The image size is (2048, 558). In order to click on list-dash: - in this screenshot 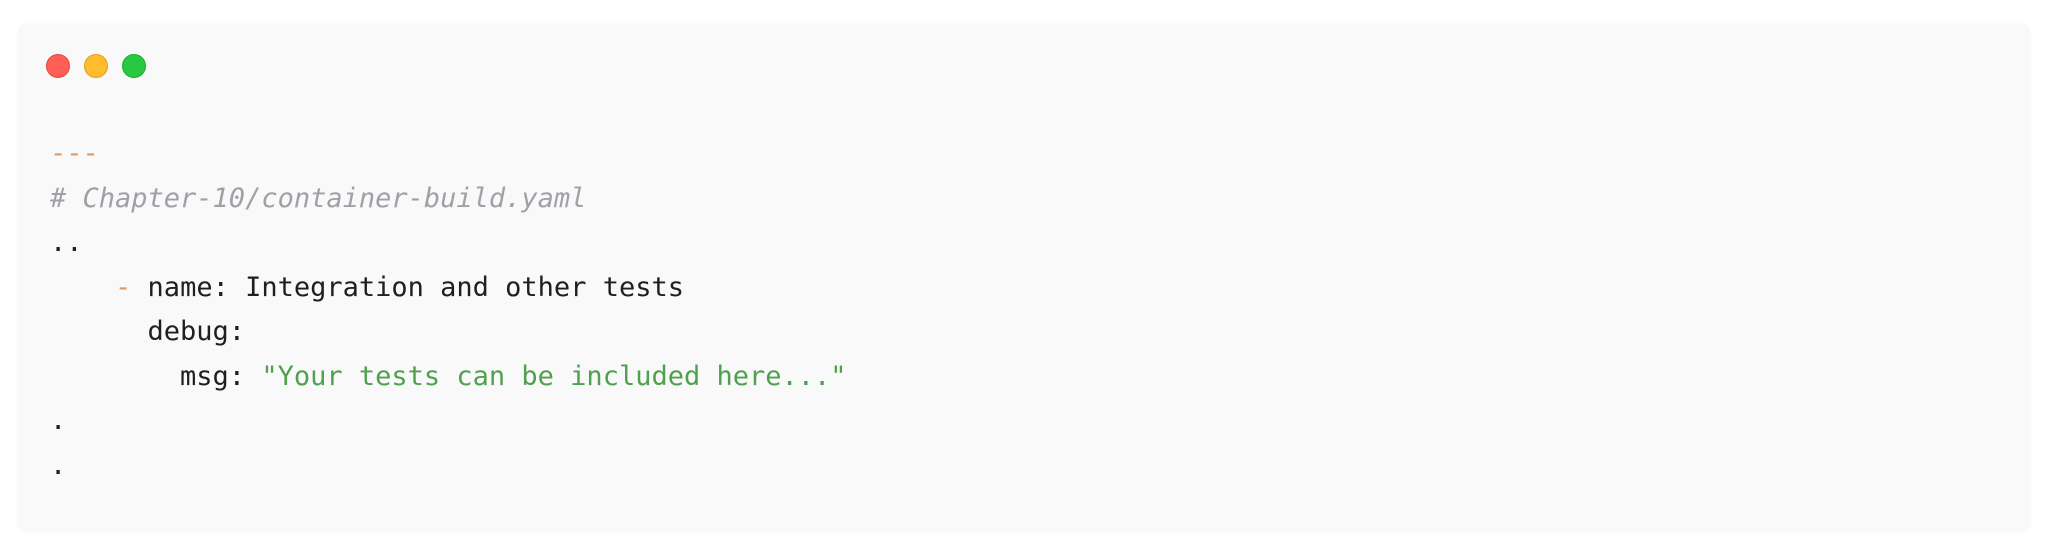, I will do `click(123, 287)`.